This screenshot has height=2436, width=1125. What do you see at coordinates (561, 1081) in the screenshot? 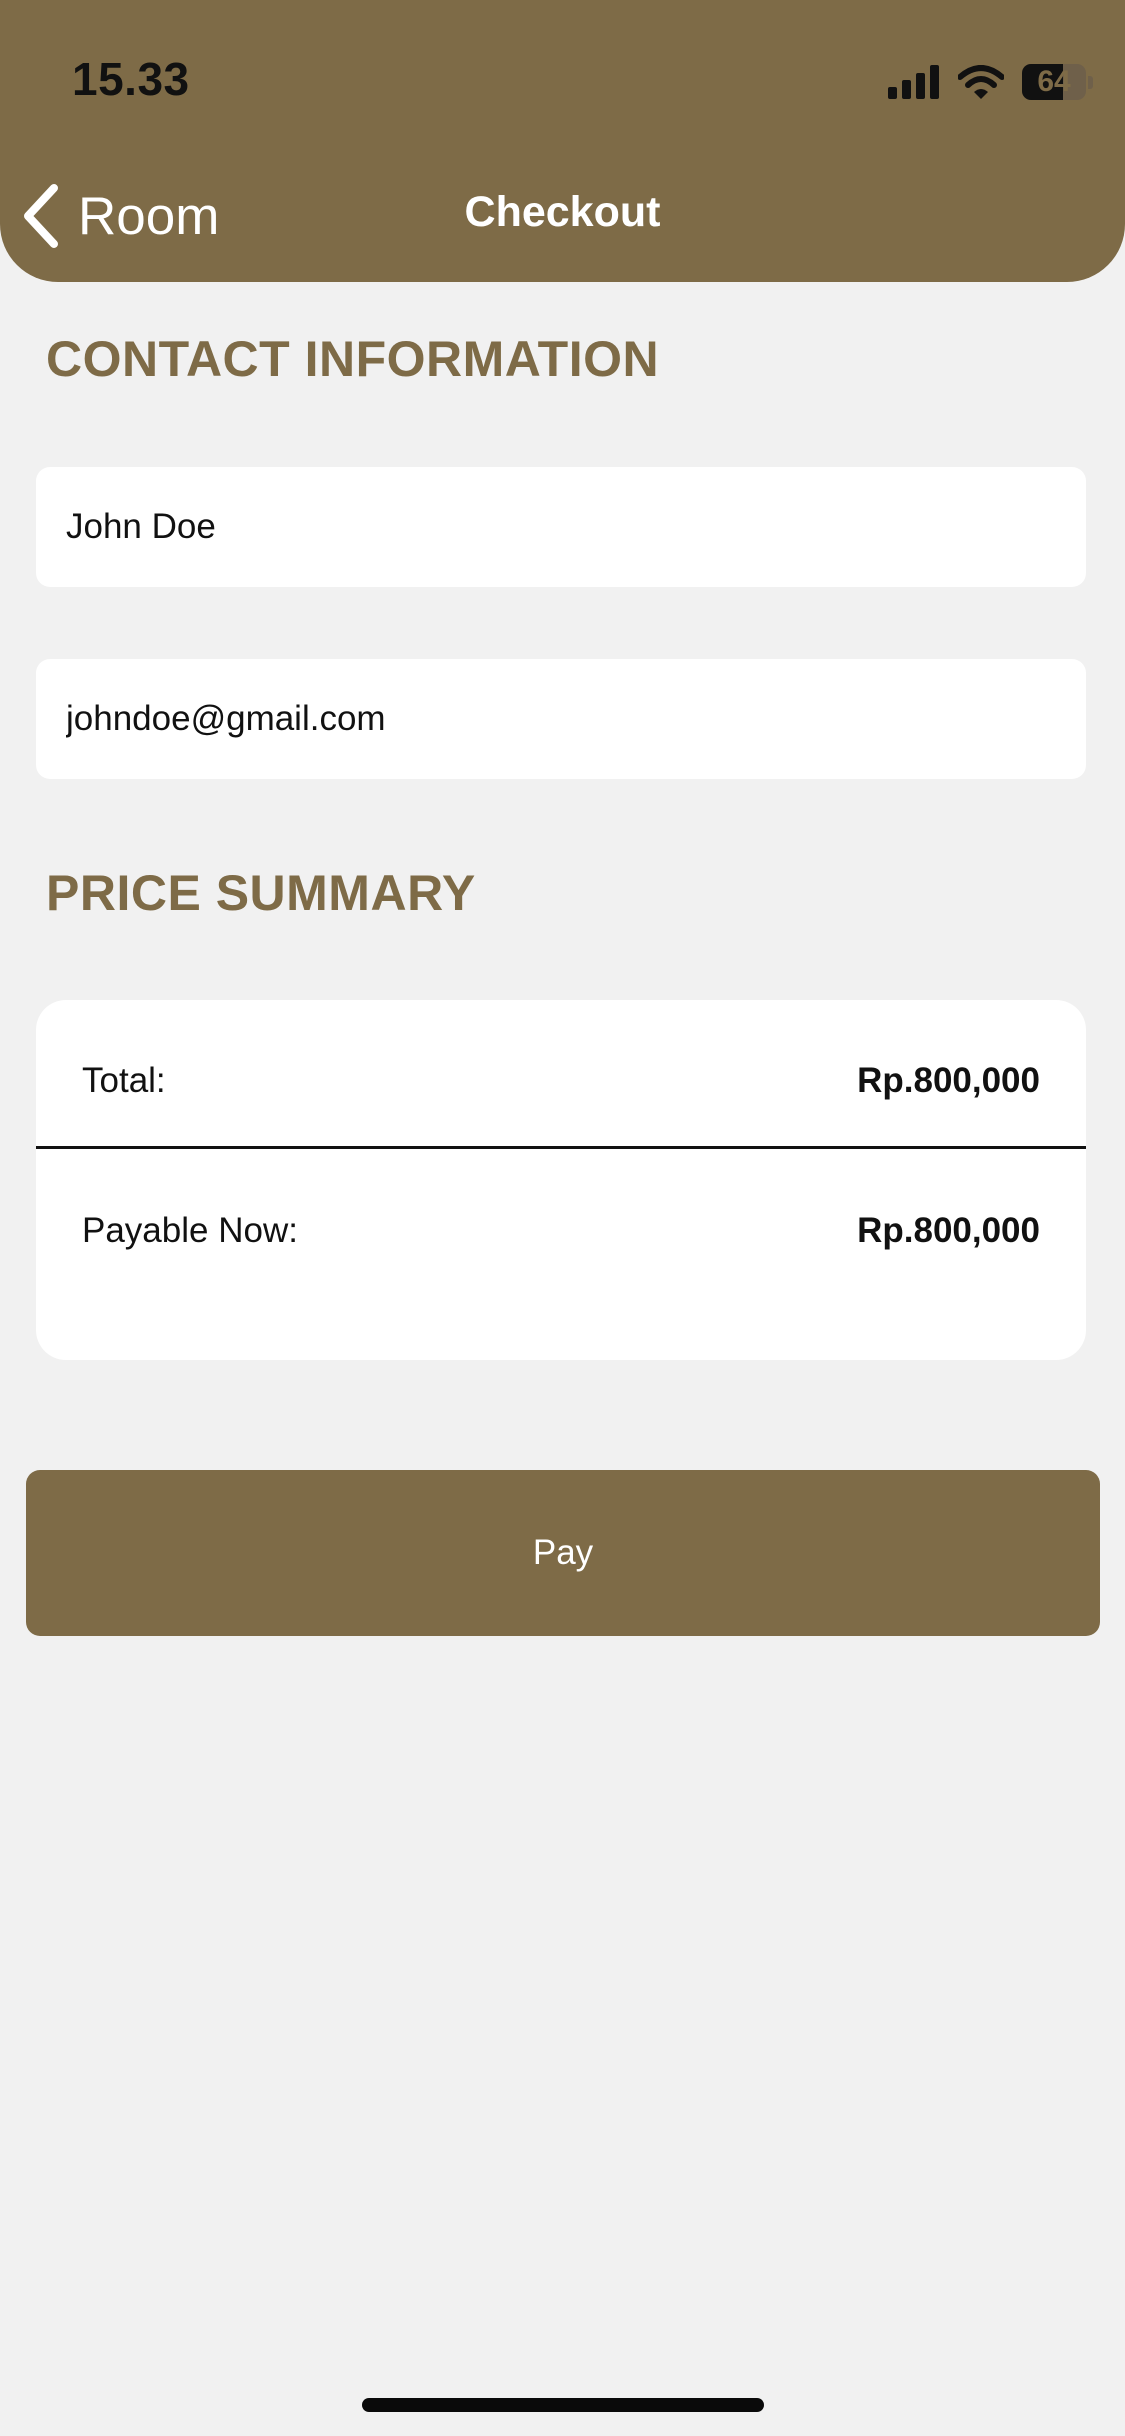
I see `total-row: Total: Rp.800,000` at bounding box center [561, 1081].